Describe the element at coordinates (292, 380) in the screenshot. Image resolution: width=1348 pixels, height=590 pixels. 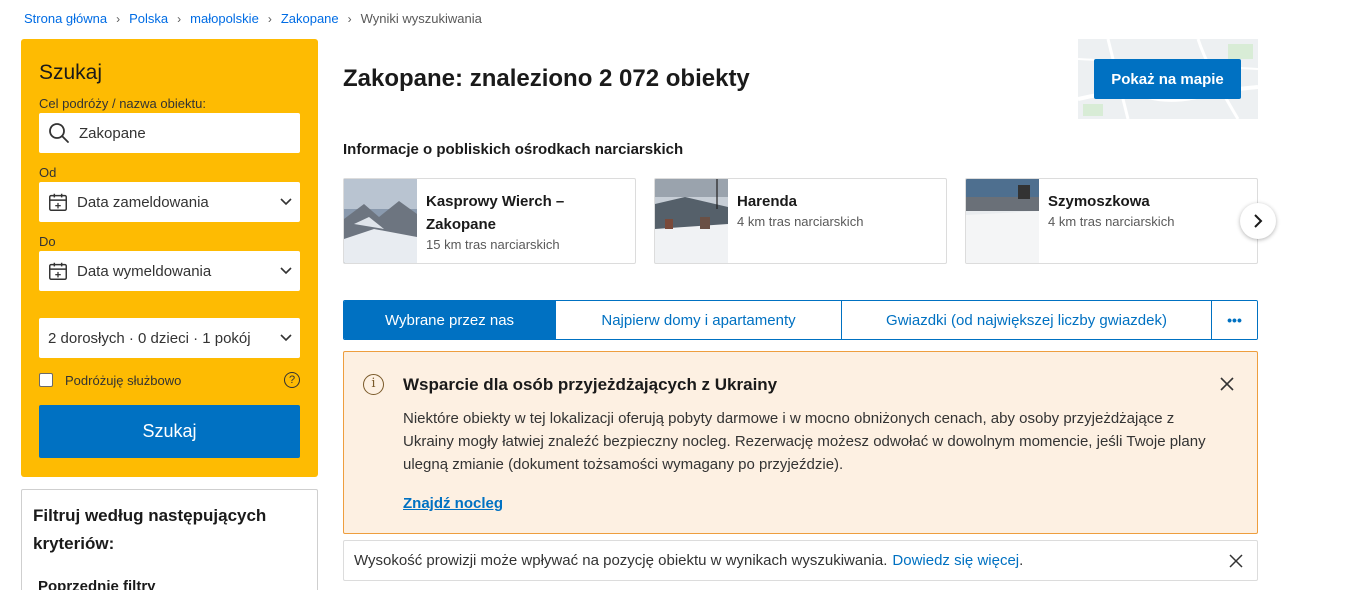
I see `help-icon: ?` at that location.